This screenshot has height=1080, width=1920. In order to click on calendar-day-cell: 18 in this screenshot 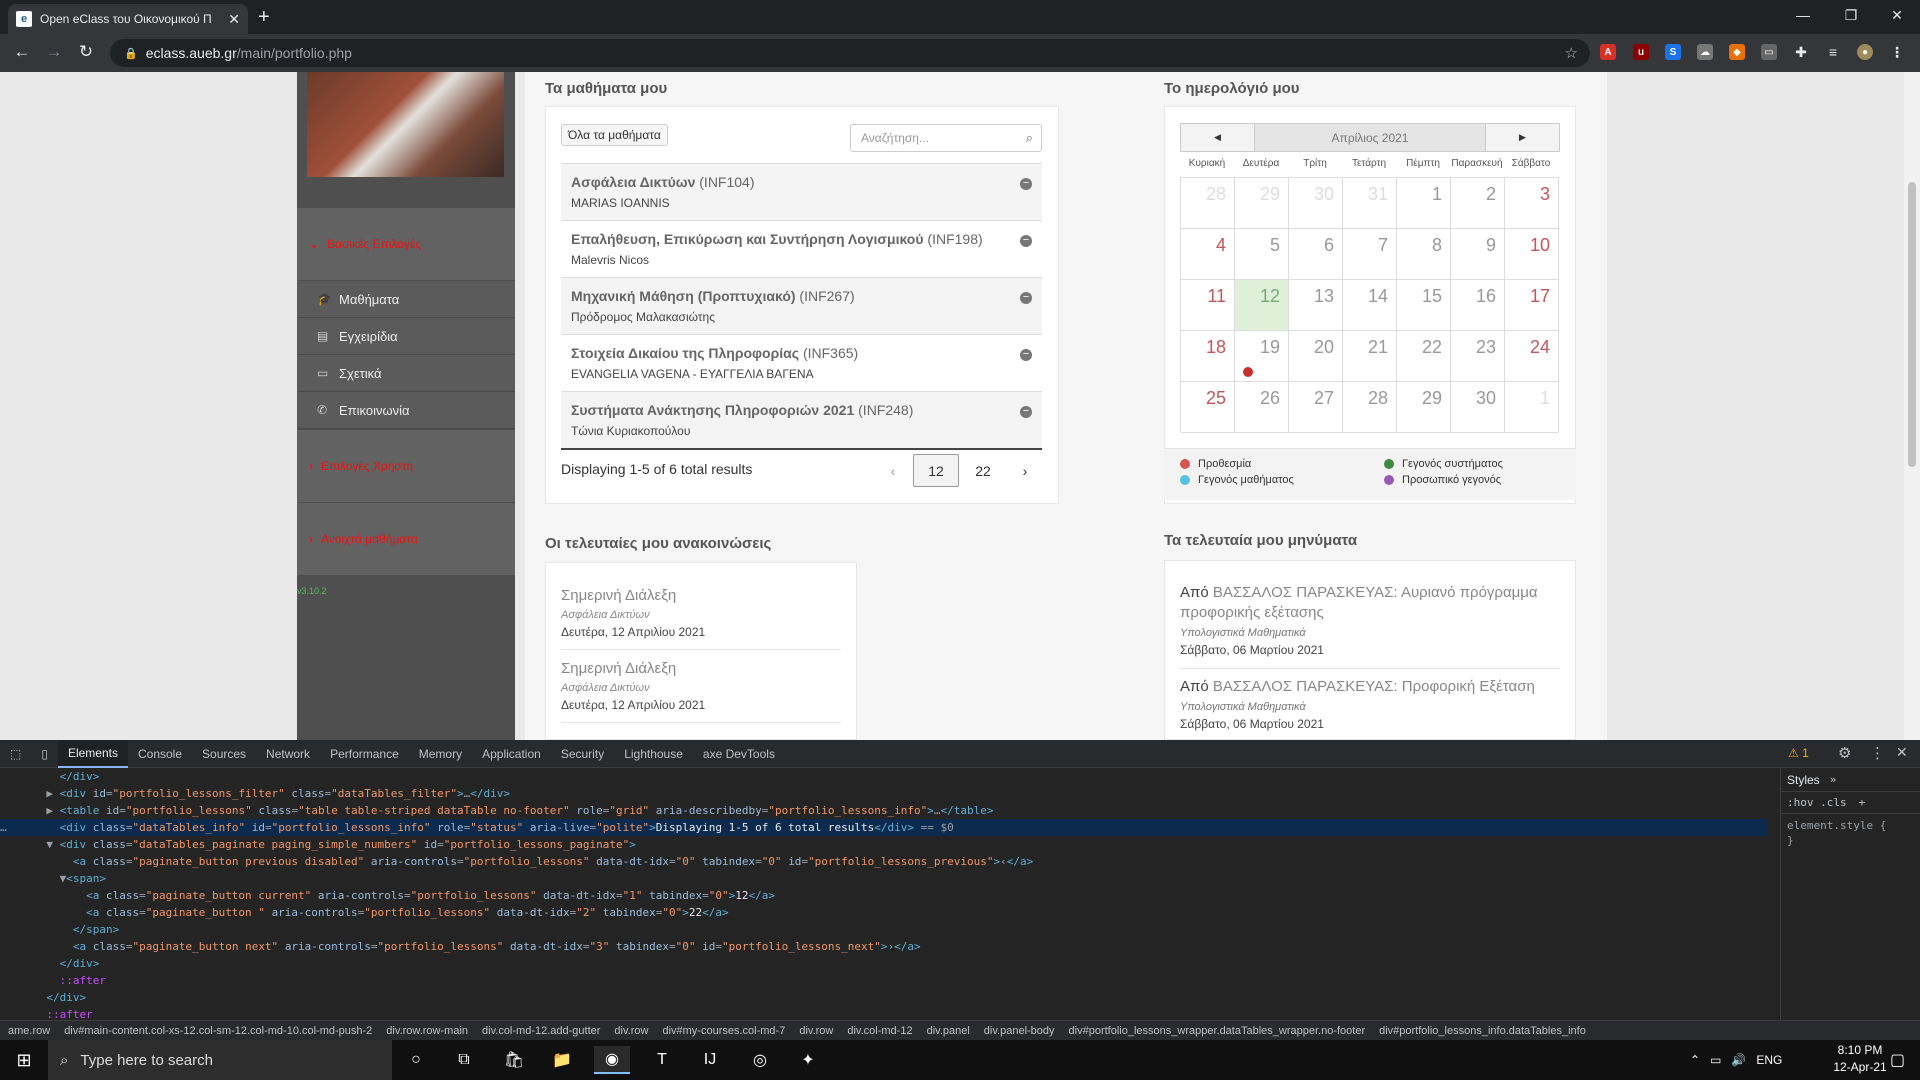, I will do `click(1208, 356)`.